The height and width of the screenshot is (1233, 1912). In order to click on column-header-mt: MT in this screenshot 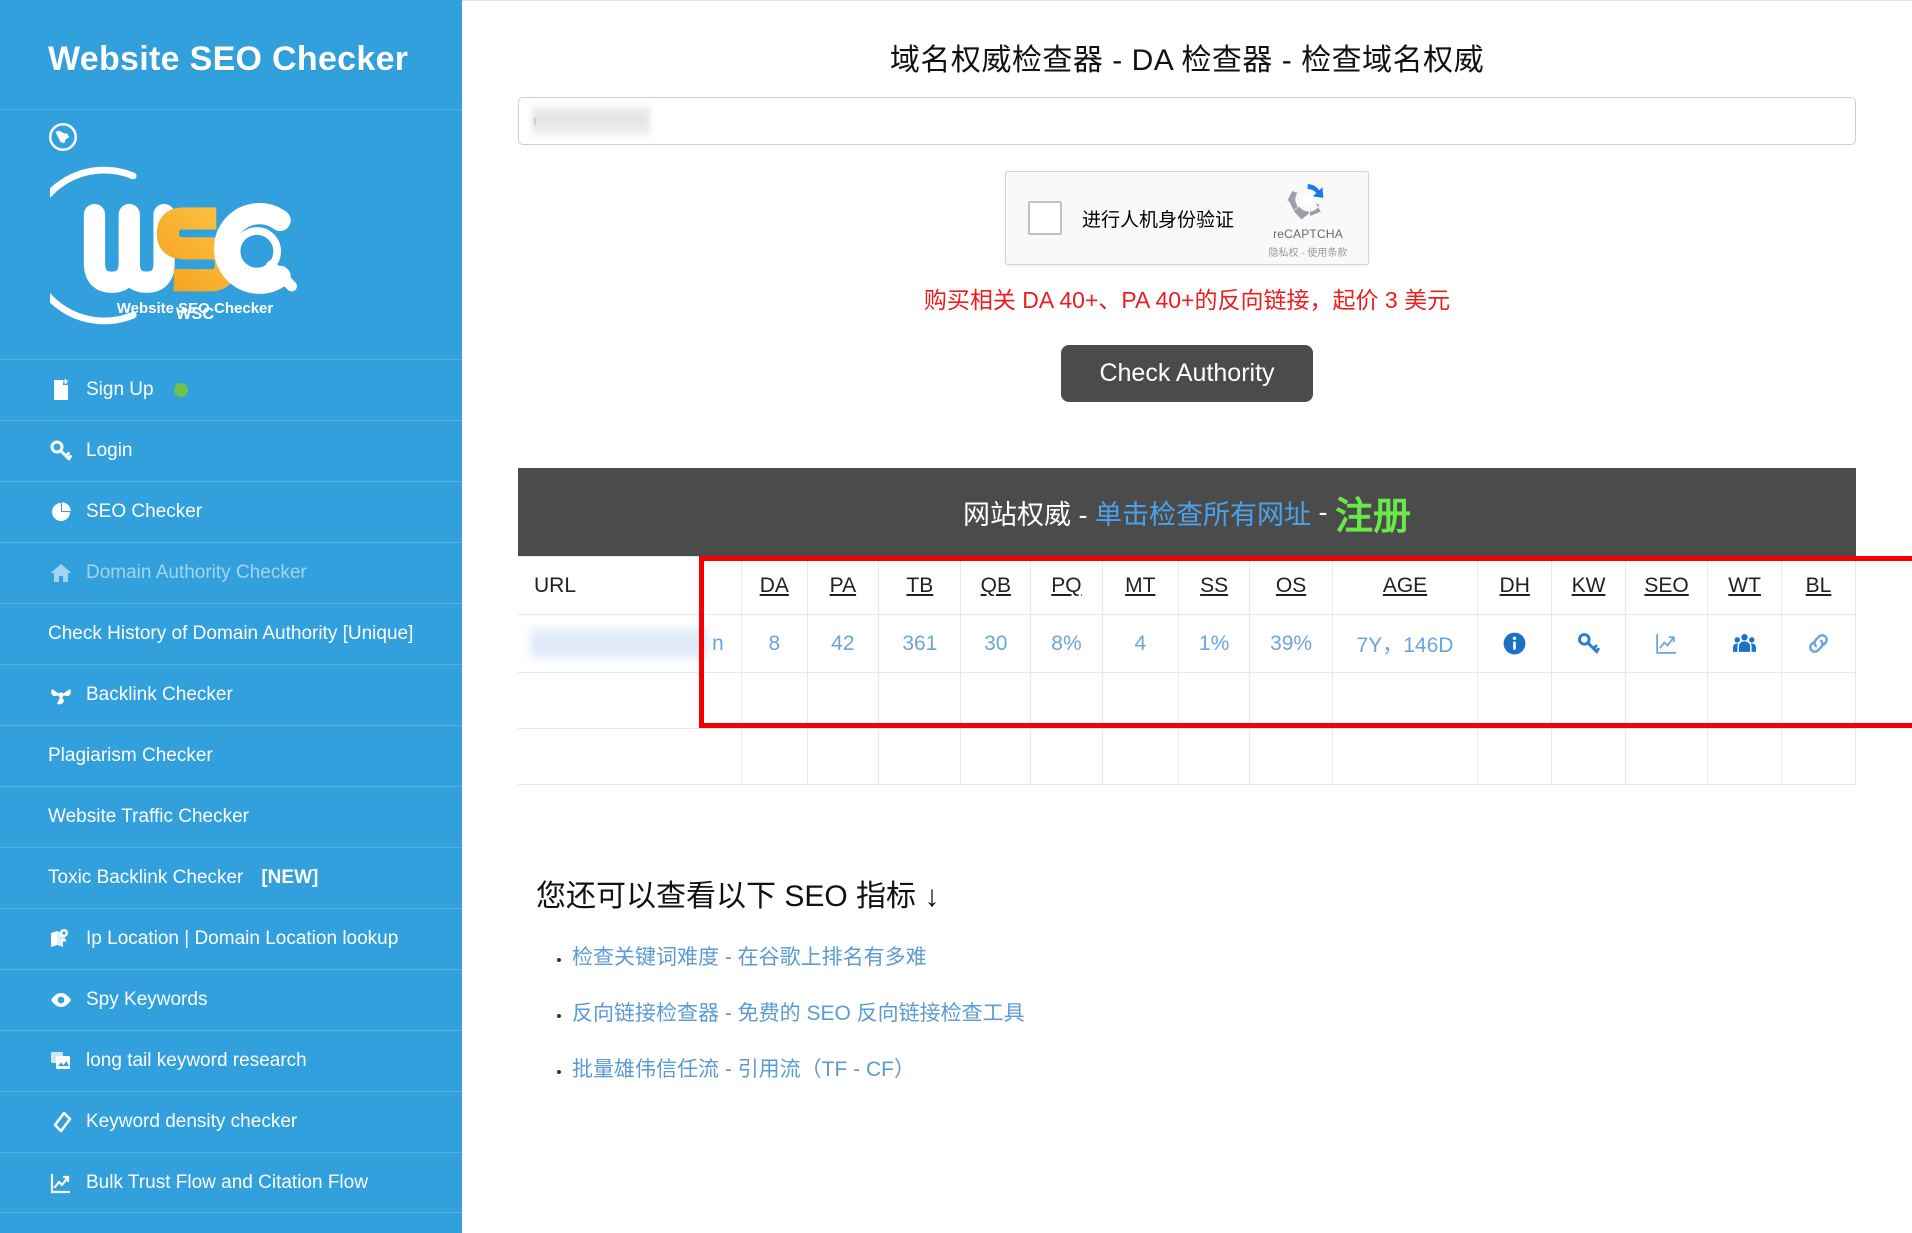, I will do `click(1140, 585)`.